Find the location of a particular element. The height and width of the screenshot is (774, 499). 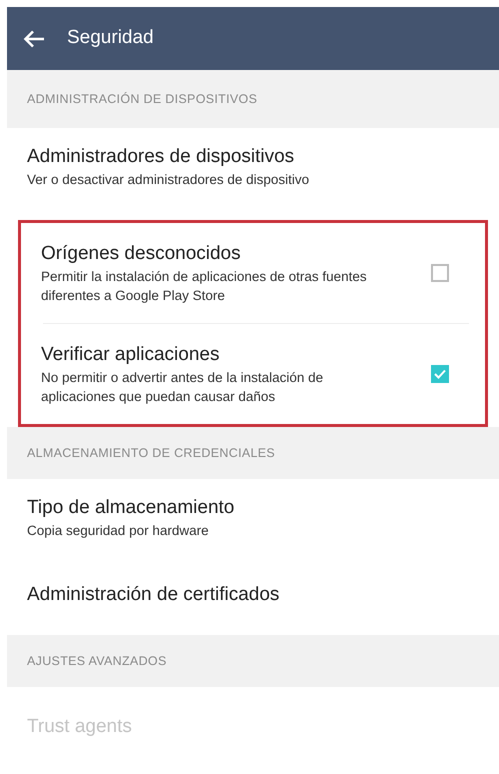

item-summary: Copia seguridad por hardware is located at coordinates (118, 531).